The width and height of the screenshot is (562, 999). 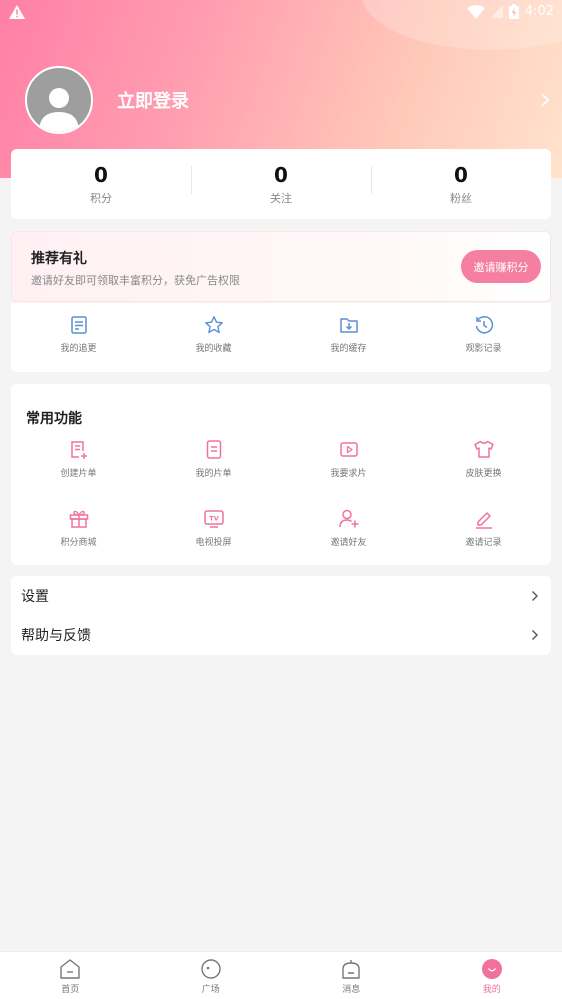 I want to click on settings-menu: 设置 帮助与反馈, so click(x=281, y=615).